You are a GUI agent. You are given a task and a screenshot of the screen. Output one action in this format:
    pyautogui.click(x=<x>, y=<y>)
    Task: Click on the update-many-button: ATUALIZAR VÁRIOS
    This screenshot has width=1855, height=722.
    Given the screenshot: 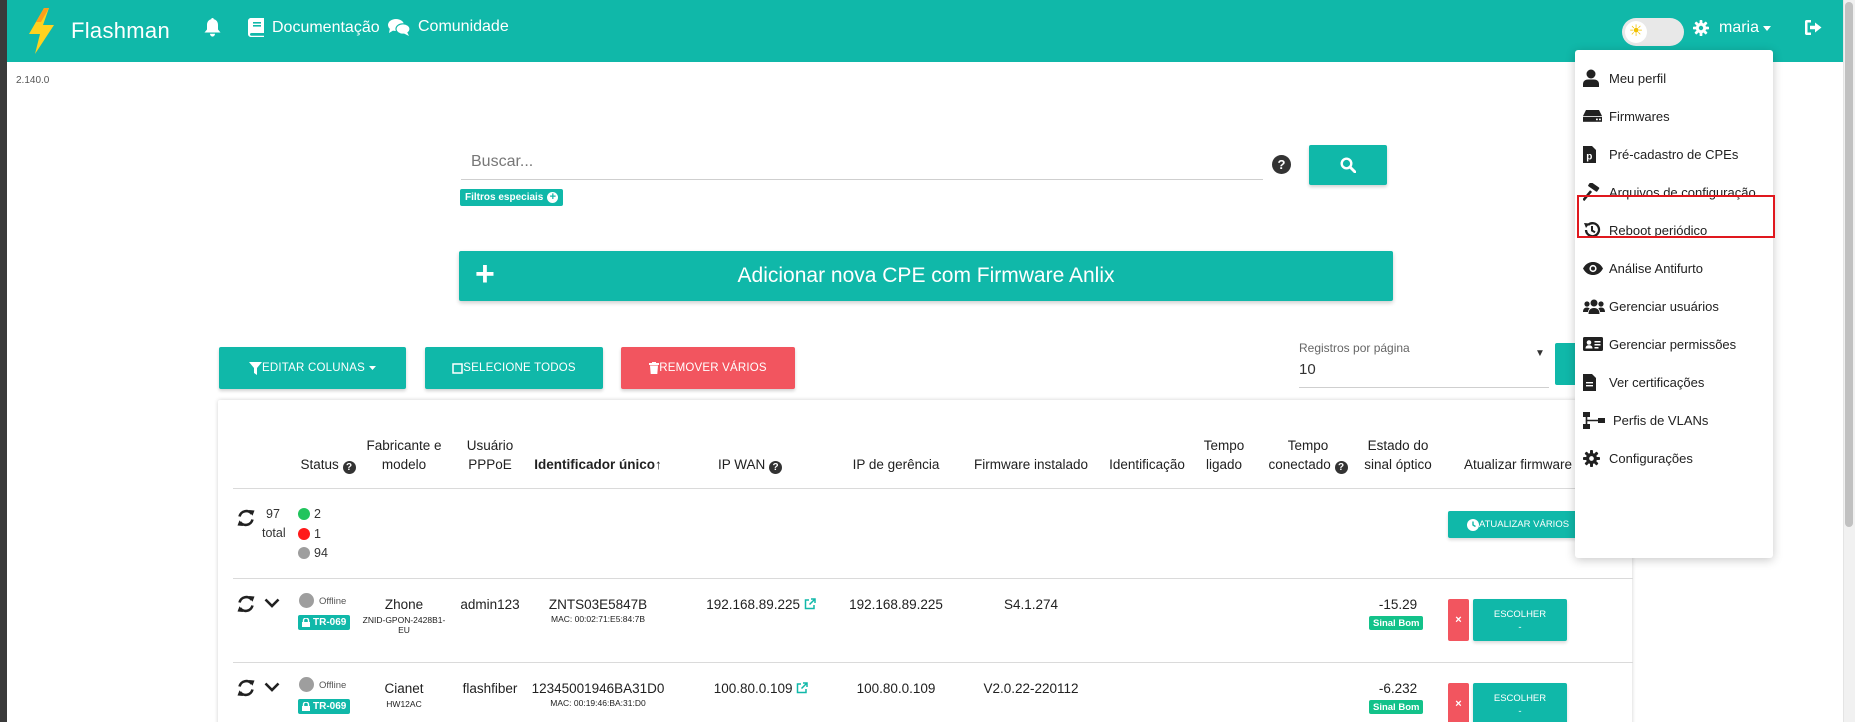 What is the action you would take?
    pyautogui.click(x=1518, y=524)
    